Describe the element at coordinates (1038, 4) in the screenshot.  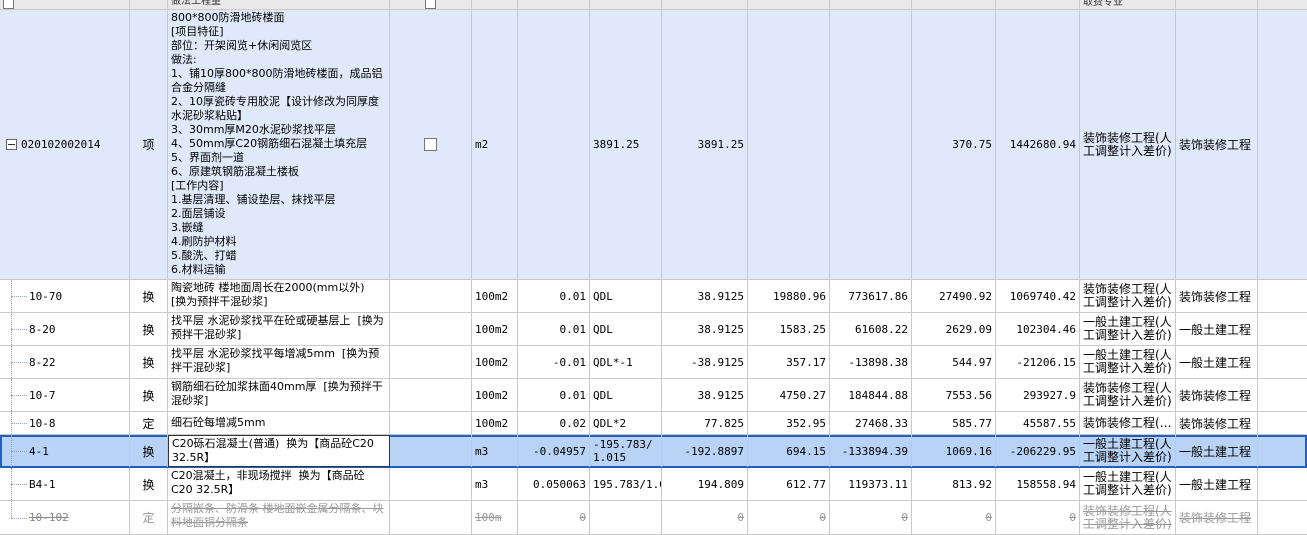
I see `header-zh-total` at that location.